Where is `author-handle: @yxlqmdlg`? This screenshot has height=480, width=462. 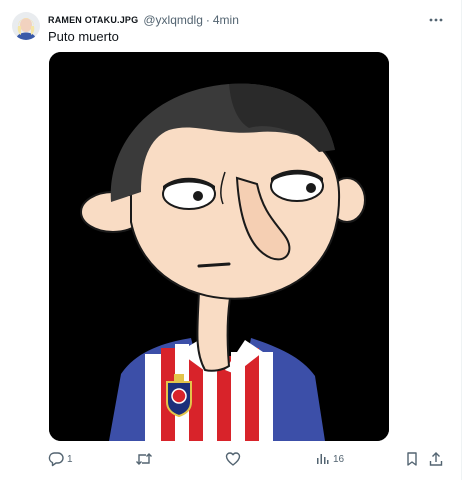 author-handle: @yxlqmdlg is located at coordinates (173, 20).